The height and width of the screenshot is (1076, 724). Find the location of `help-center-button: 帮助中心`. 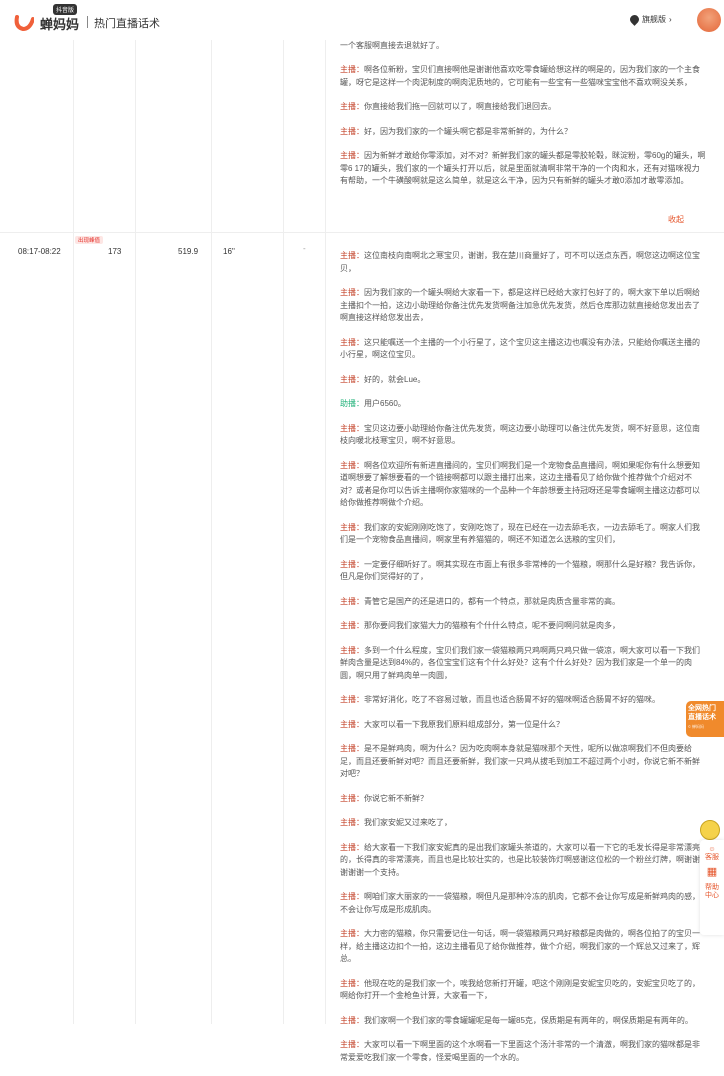

help-center-button: 帮助中心 is located at coordinates (712, 892).